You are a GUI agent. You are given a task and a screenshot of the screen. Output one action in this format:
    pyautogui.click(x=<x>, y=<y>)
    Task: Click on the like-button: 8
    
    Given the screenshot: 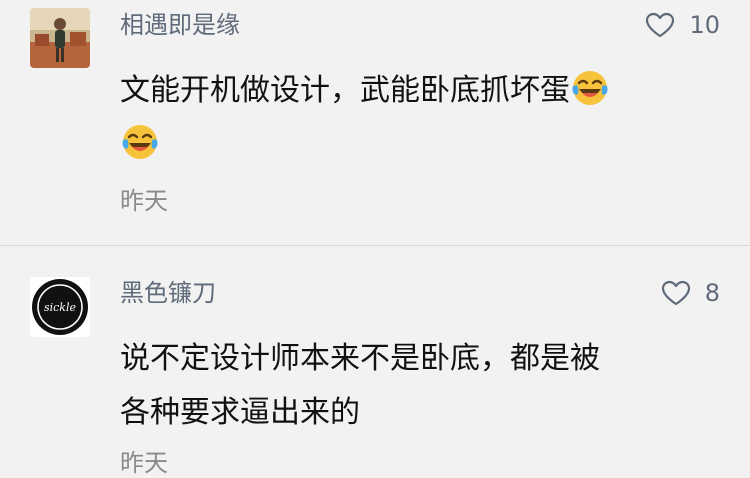 What is the action you would take?
    pyautogui.click(x=690, y=293)
    